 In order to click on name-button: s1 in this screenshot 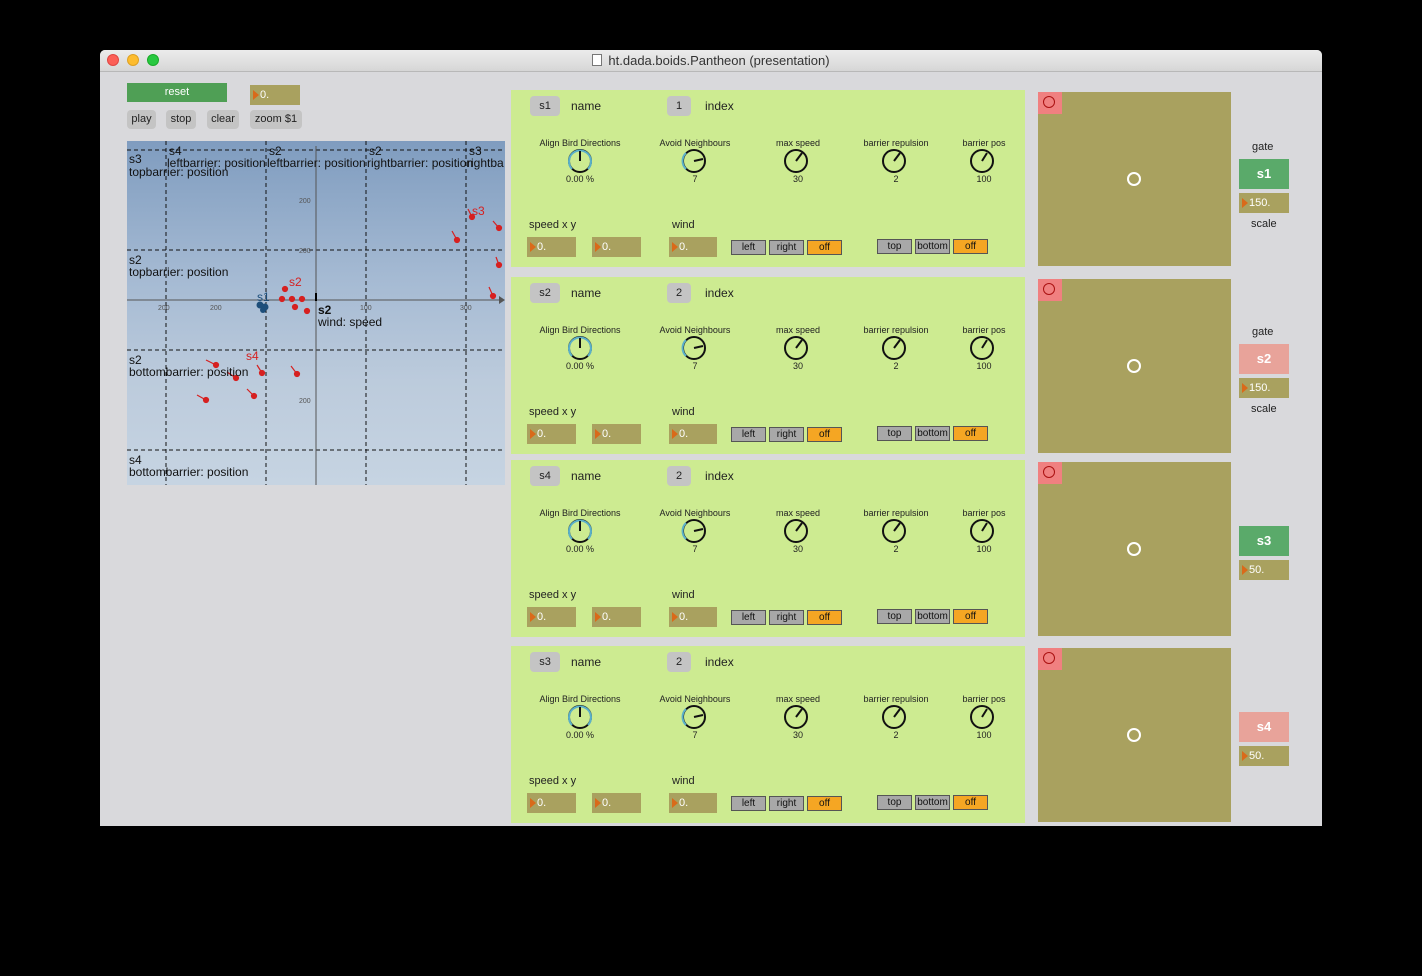, I will do `click(545, 106)`.